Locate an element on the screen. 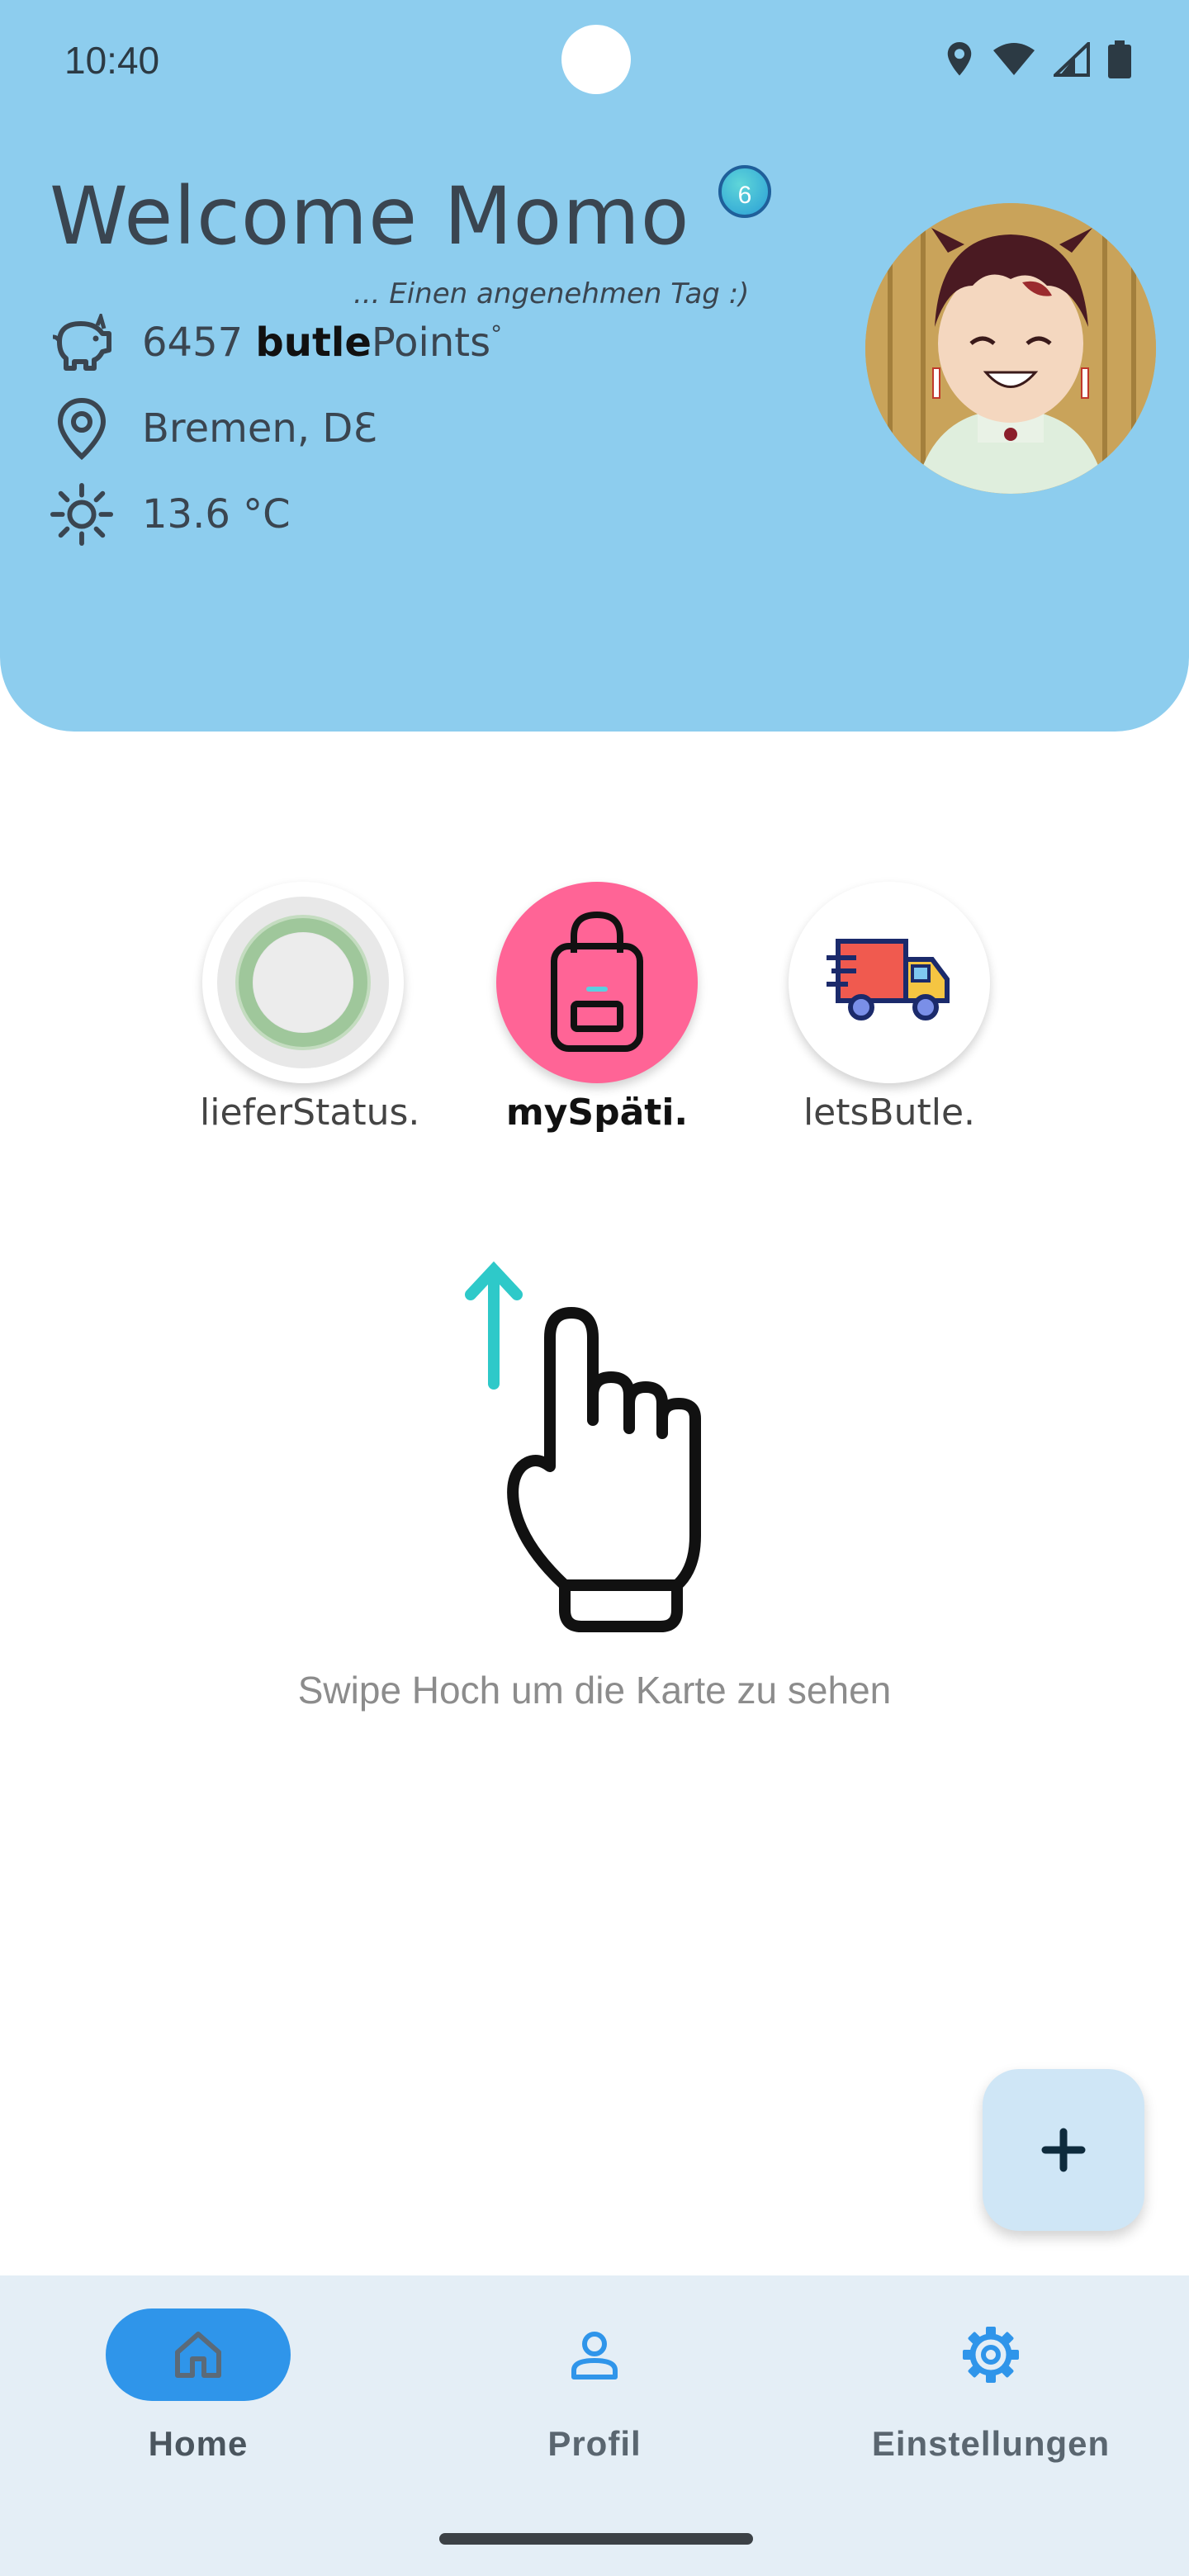  delivery-truck-icon is located at coordinates (889, 982).